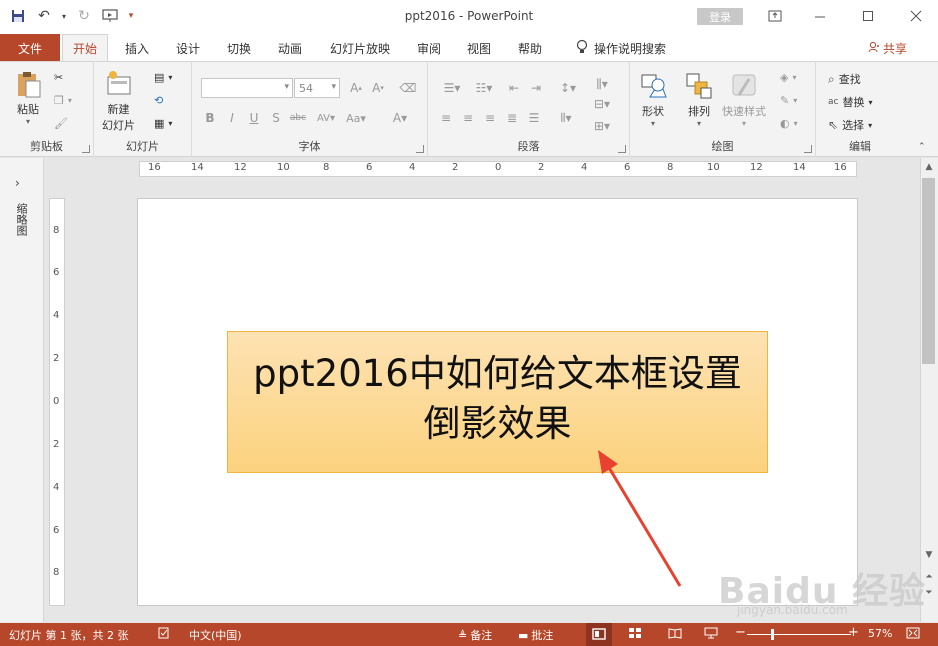 The height and width of the screenshot is (646, 938). I want to click on select-button: ⇖ 选择 ▾, so click(850, 125).